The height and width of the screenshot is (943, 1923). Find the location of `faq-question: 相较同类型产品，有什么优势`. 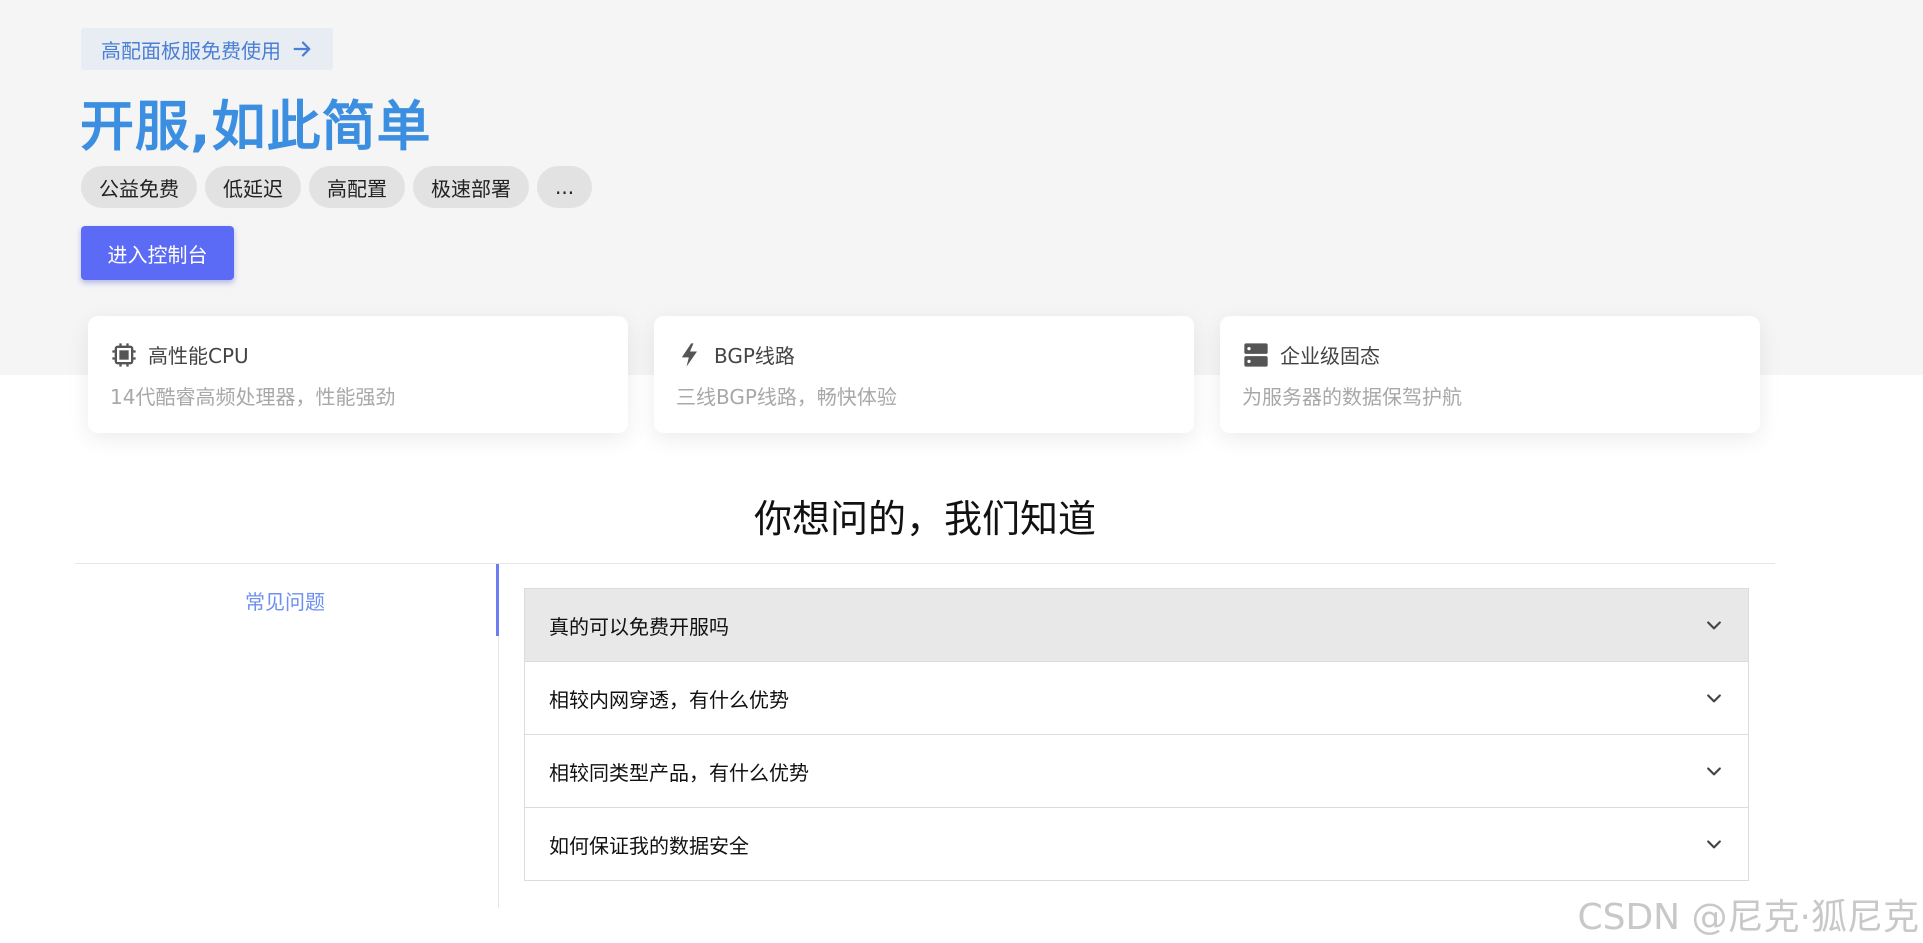

faq-question: 相较同类型产品，有什么优势 is located at coordinates (679, 772).